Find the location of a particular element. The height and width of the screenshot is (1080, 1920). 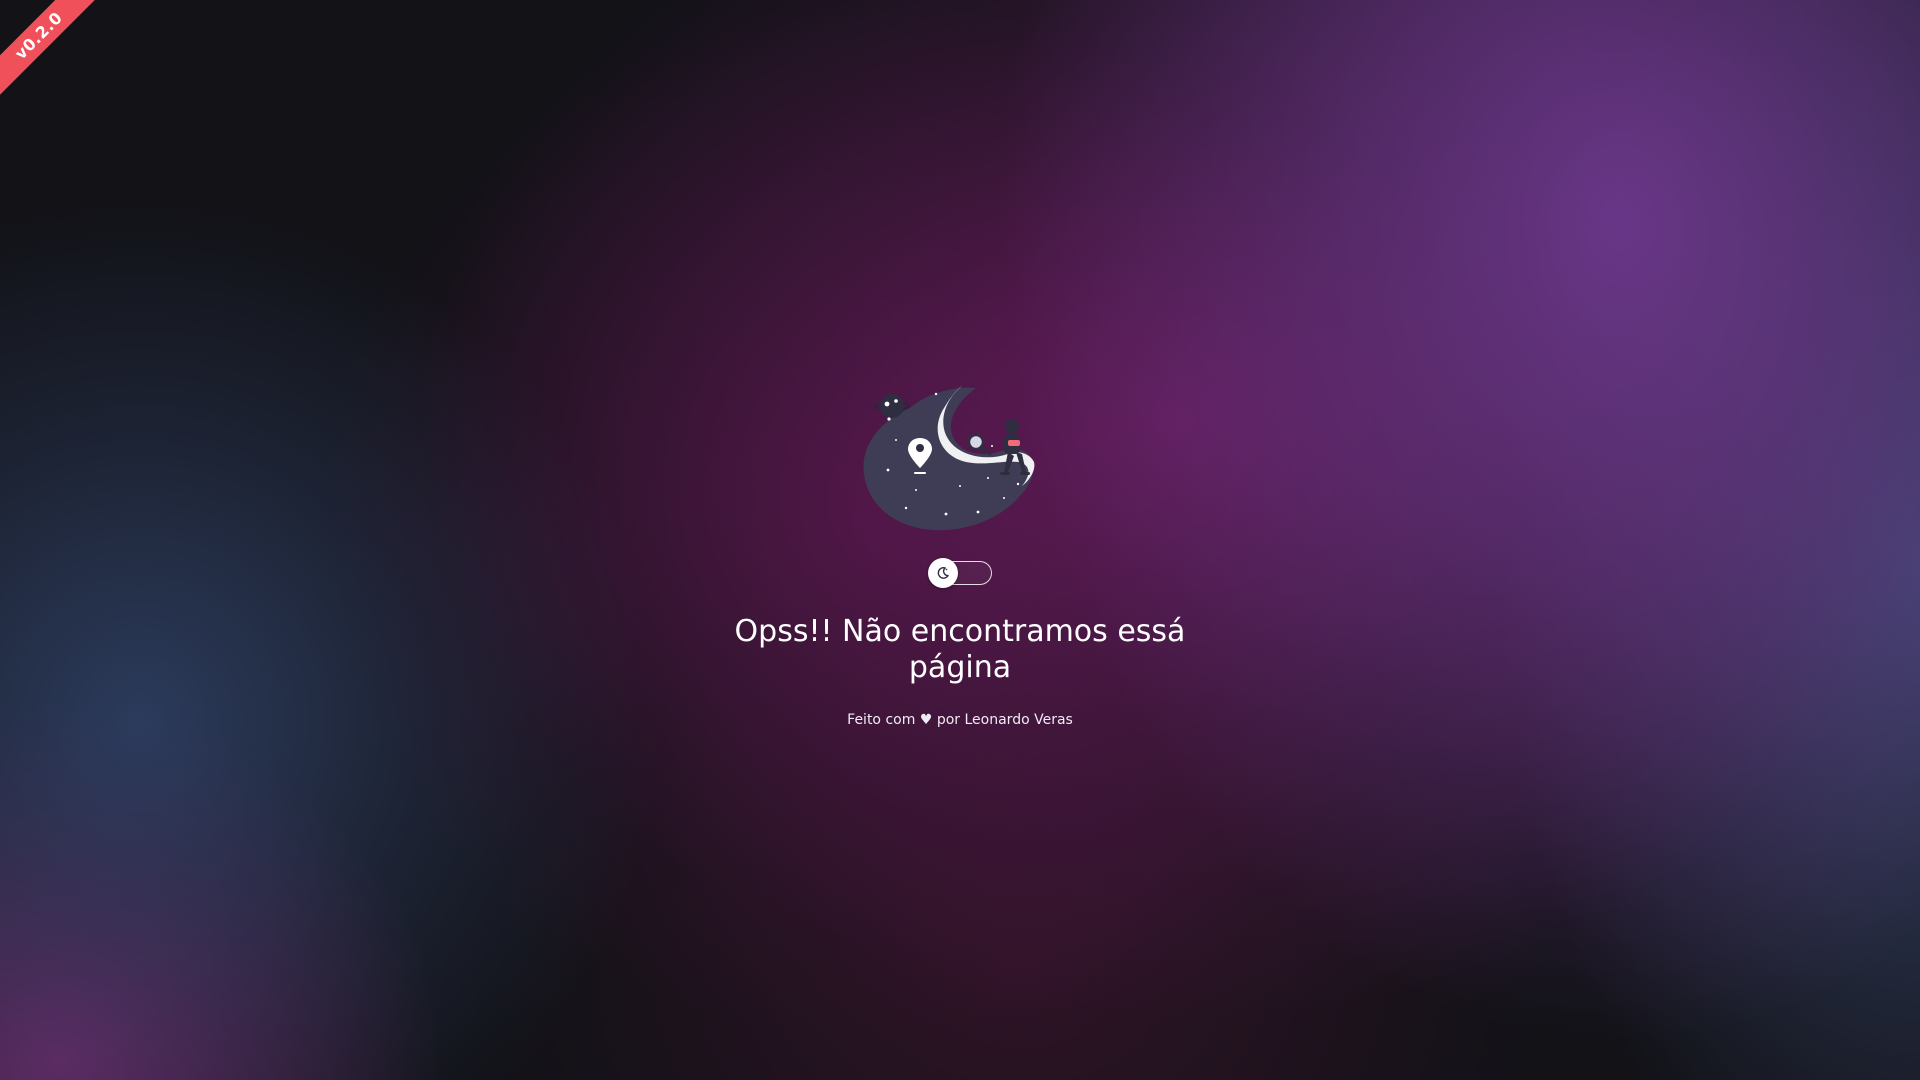

lost-astronaut-illustration is located at coordinates (949, 458).